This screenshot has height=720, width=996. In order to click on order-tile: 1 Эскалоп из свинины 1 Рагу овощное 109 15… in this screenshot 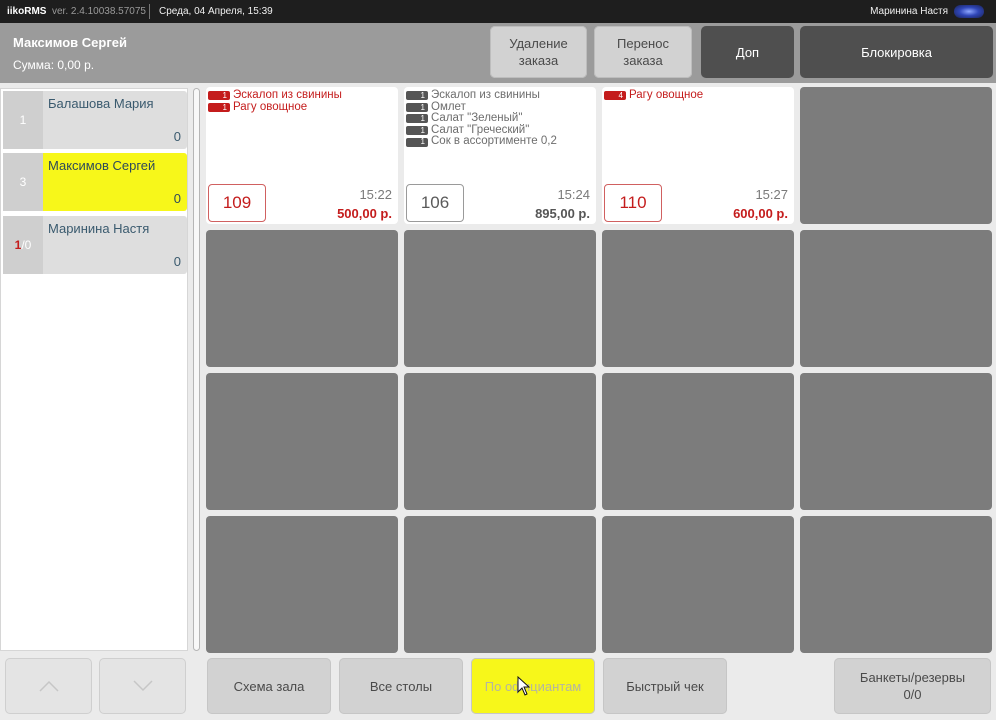, I will do `click(302, 155)`.